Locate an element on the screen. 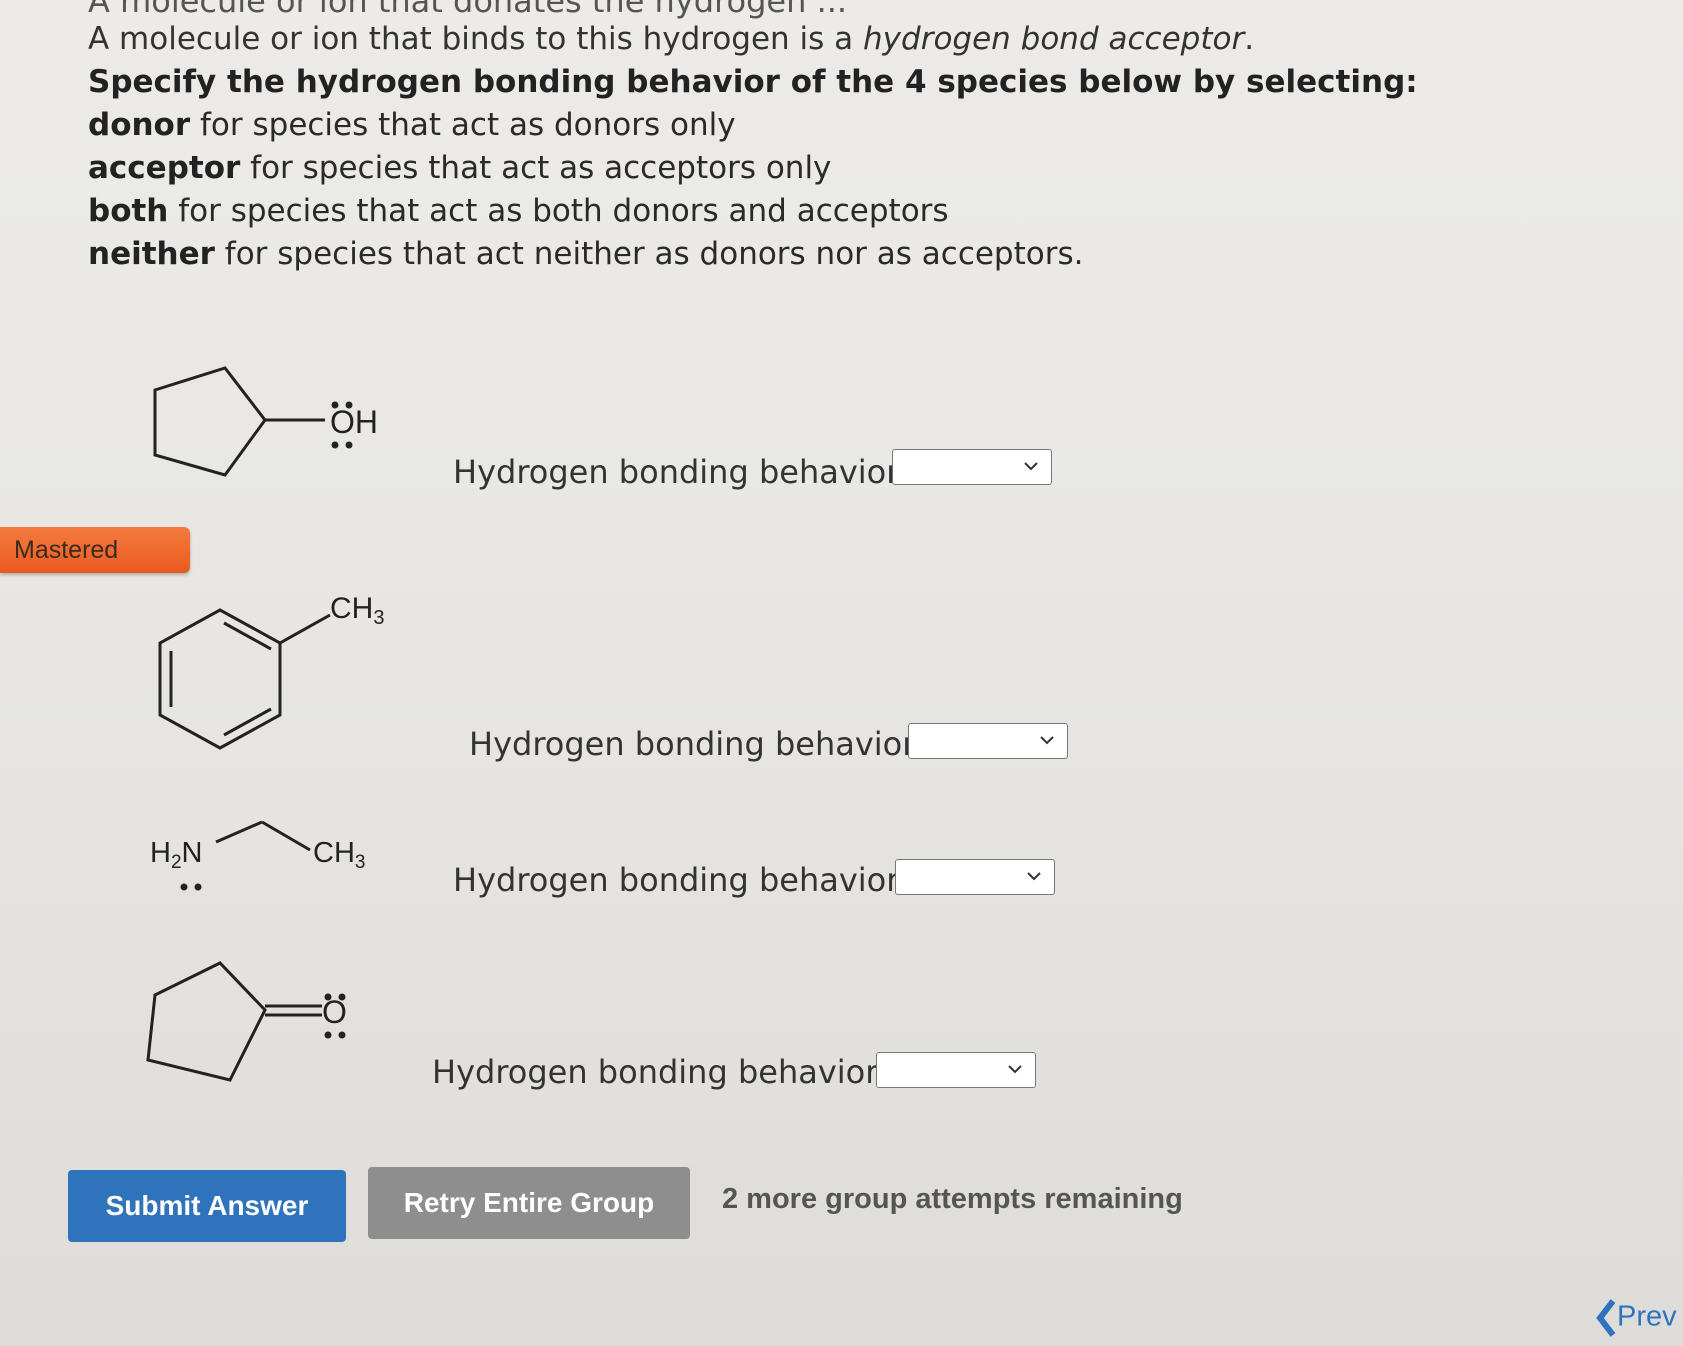 The width and height of the screenshot is (1683, 1346). attempts-remaining: 2 more group attempts remaining is located at coordinates (952, 1199).